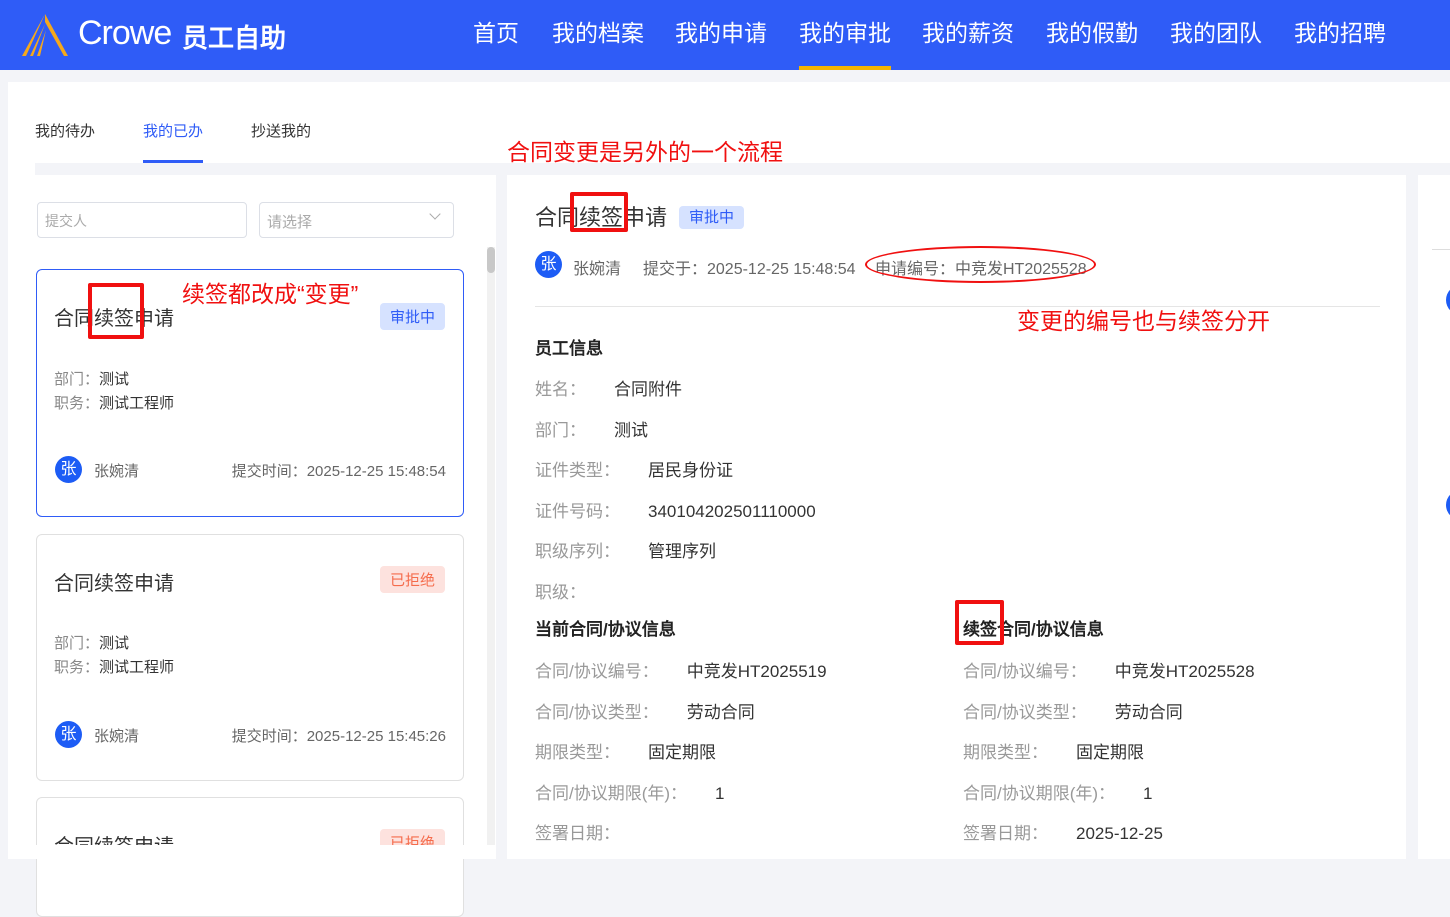 The width and height of the screenshot is (1450, 917). What do you see at coordinates (356, 220) in the screenshot?
I see `status-select: 请选择` at bounding box center [356, 220].